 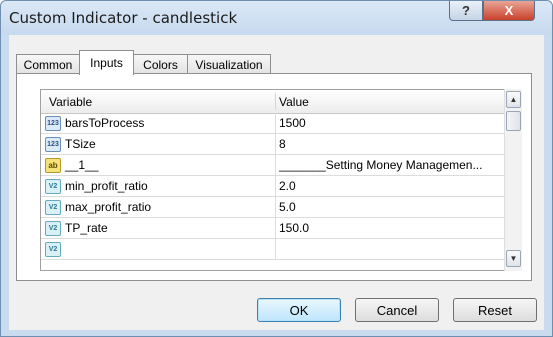 What do you see at coordinates (513, 99) in the screenshot?
I see `scroll-up-icon: ▲` at bounding box center [513, 99].